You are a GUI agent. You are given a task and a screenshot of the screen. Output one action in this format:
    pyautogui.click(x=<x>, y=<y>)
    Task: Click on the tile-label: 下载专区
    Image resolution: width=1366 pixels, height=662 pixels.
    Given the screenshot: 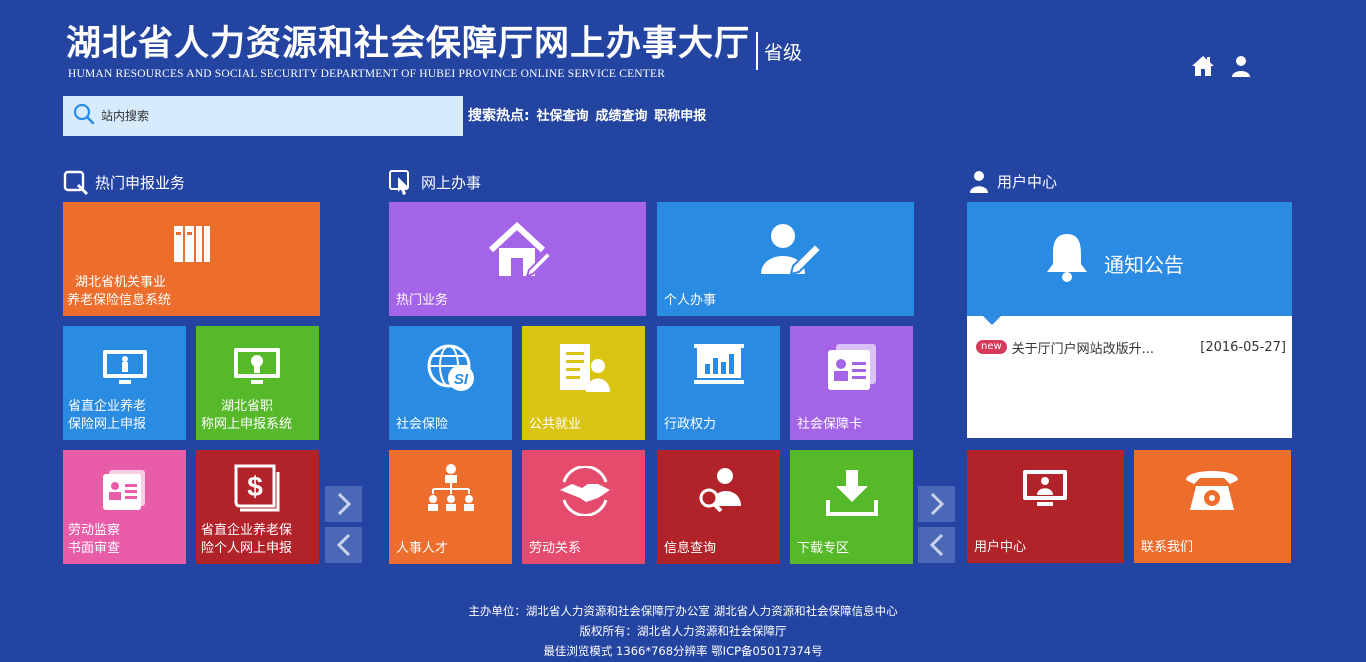 What is the action you would take?
    pyautogui.click(x=823, y=548)
    